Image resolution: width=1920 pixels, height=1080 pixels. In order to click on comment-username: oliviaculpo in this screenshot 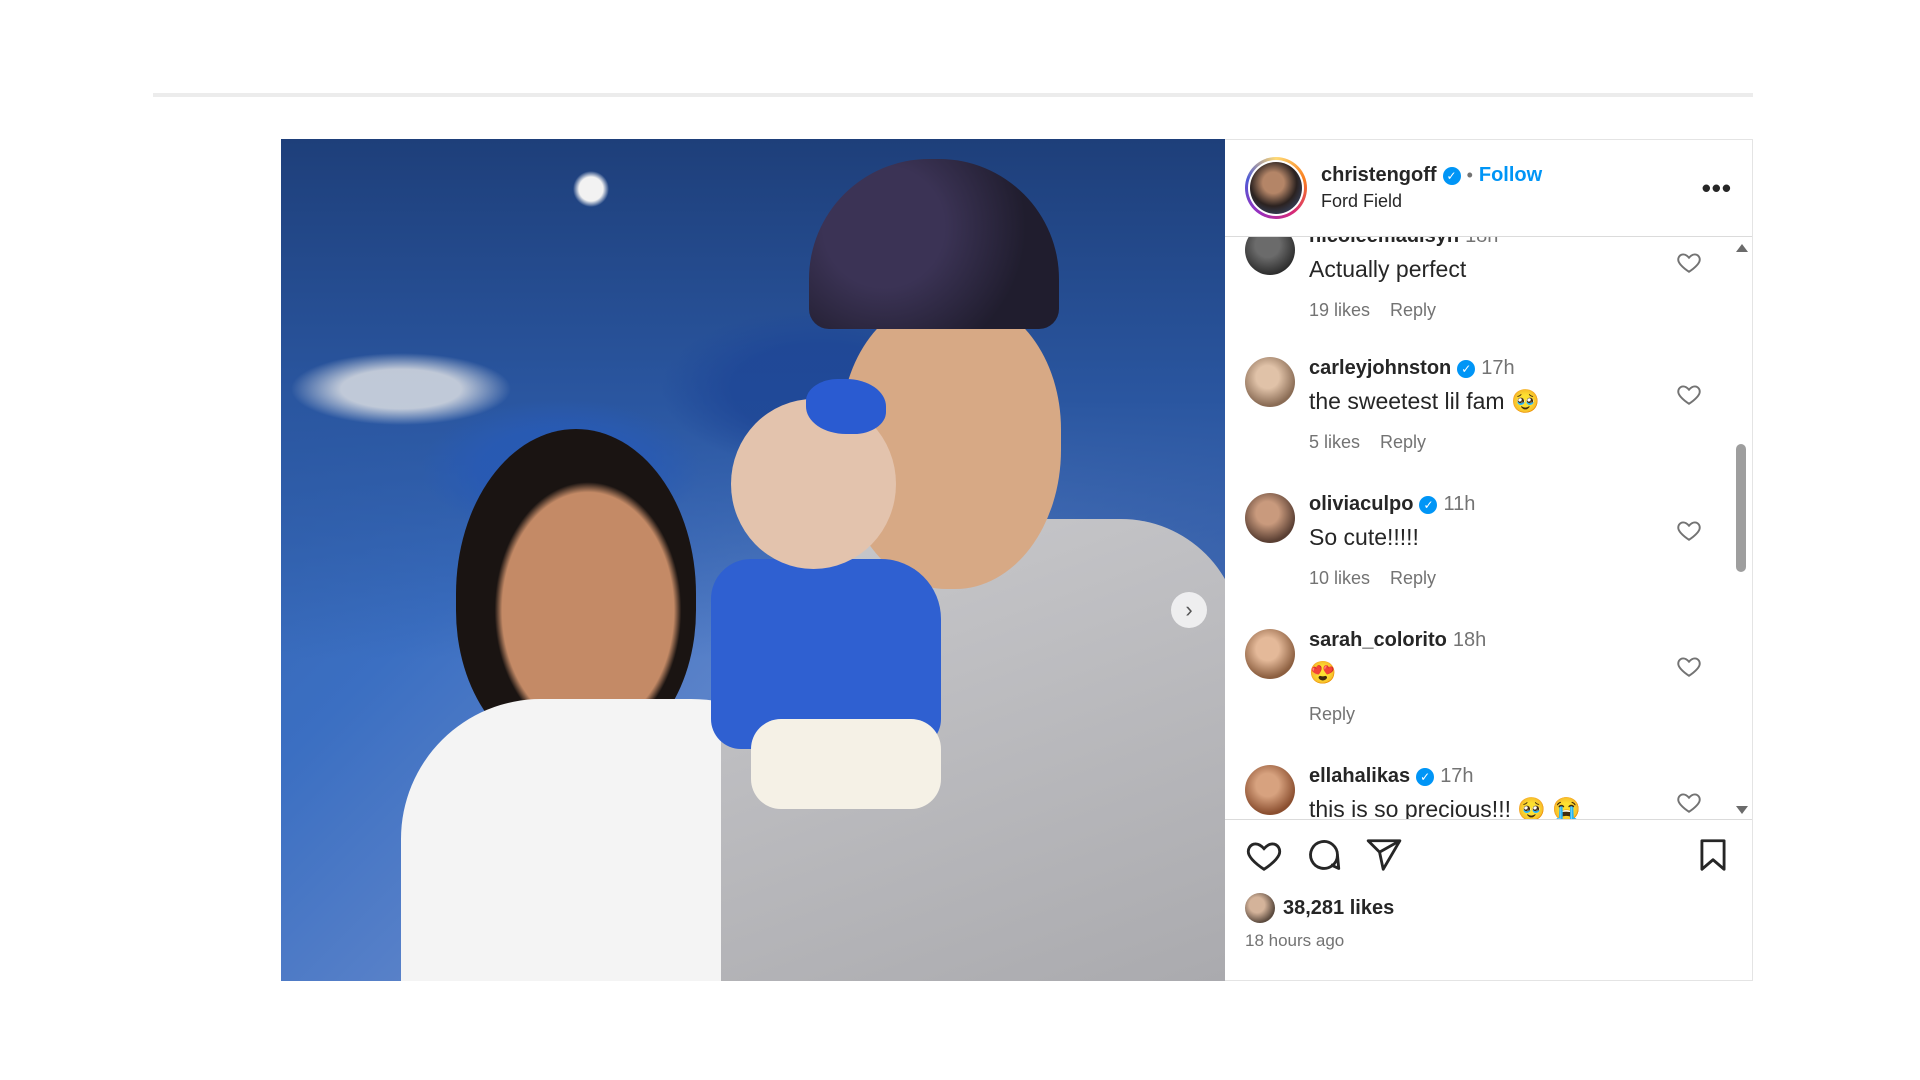, I will do `click(1361, 504)`.